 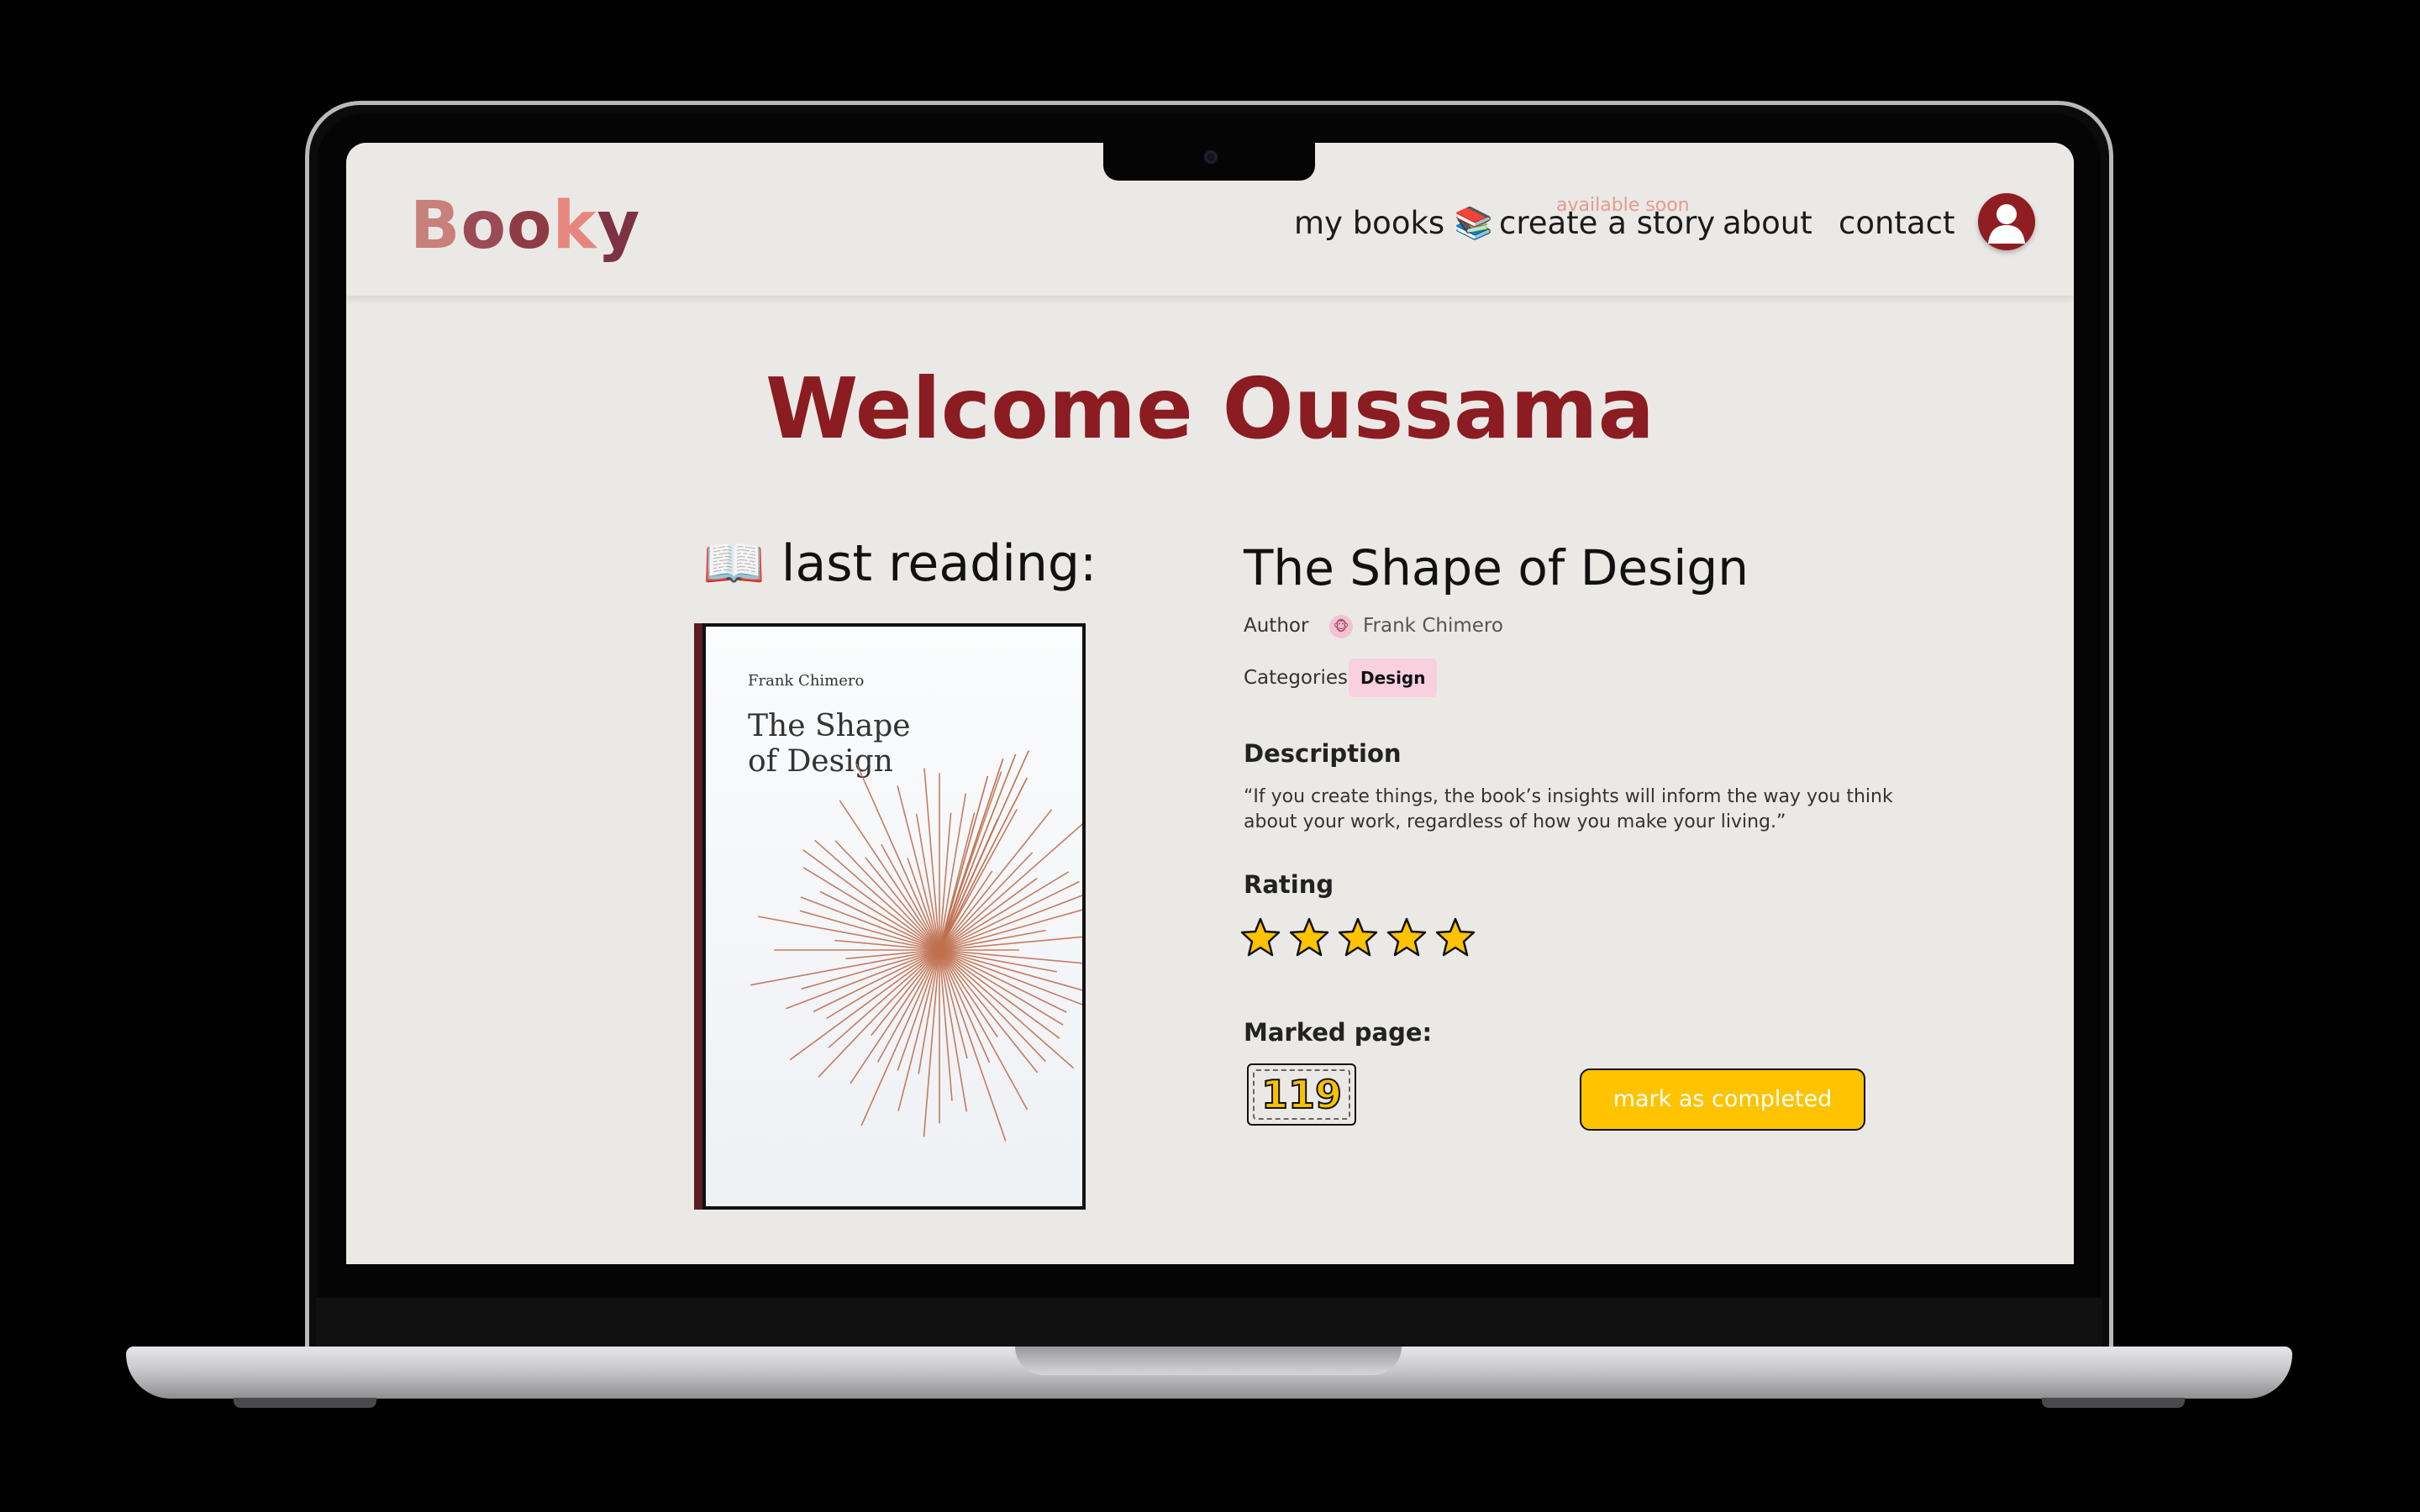 I want to click on author-label: Author, so click(x=1276, y=626).